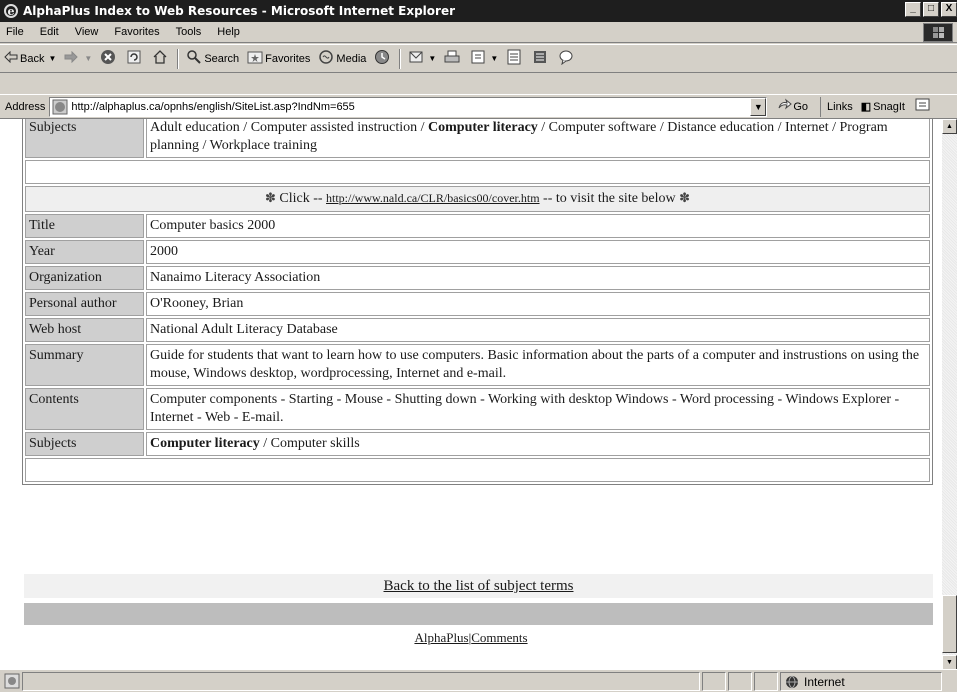 This screenshot has height=692, width=957. I want to click on click-prefix: Click --, so click(303, 198).